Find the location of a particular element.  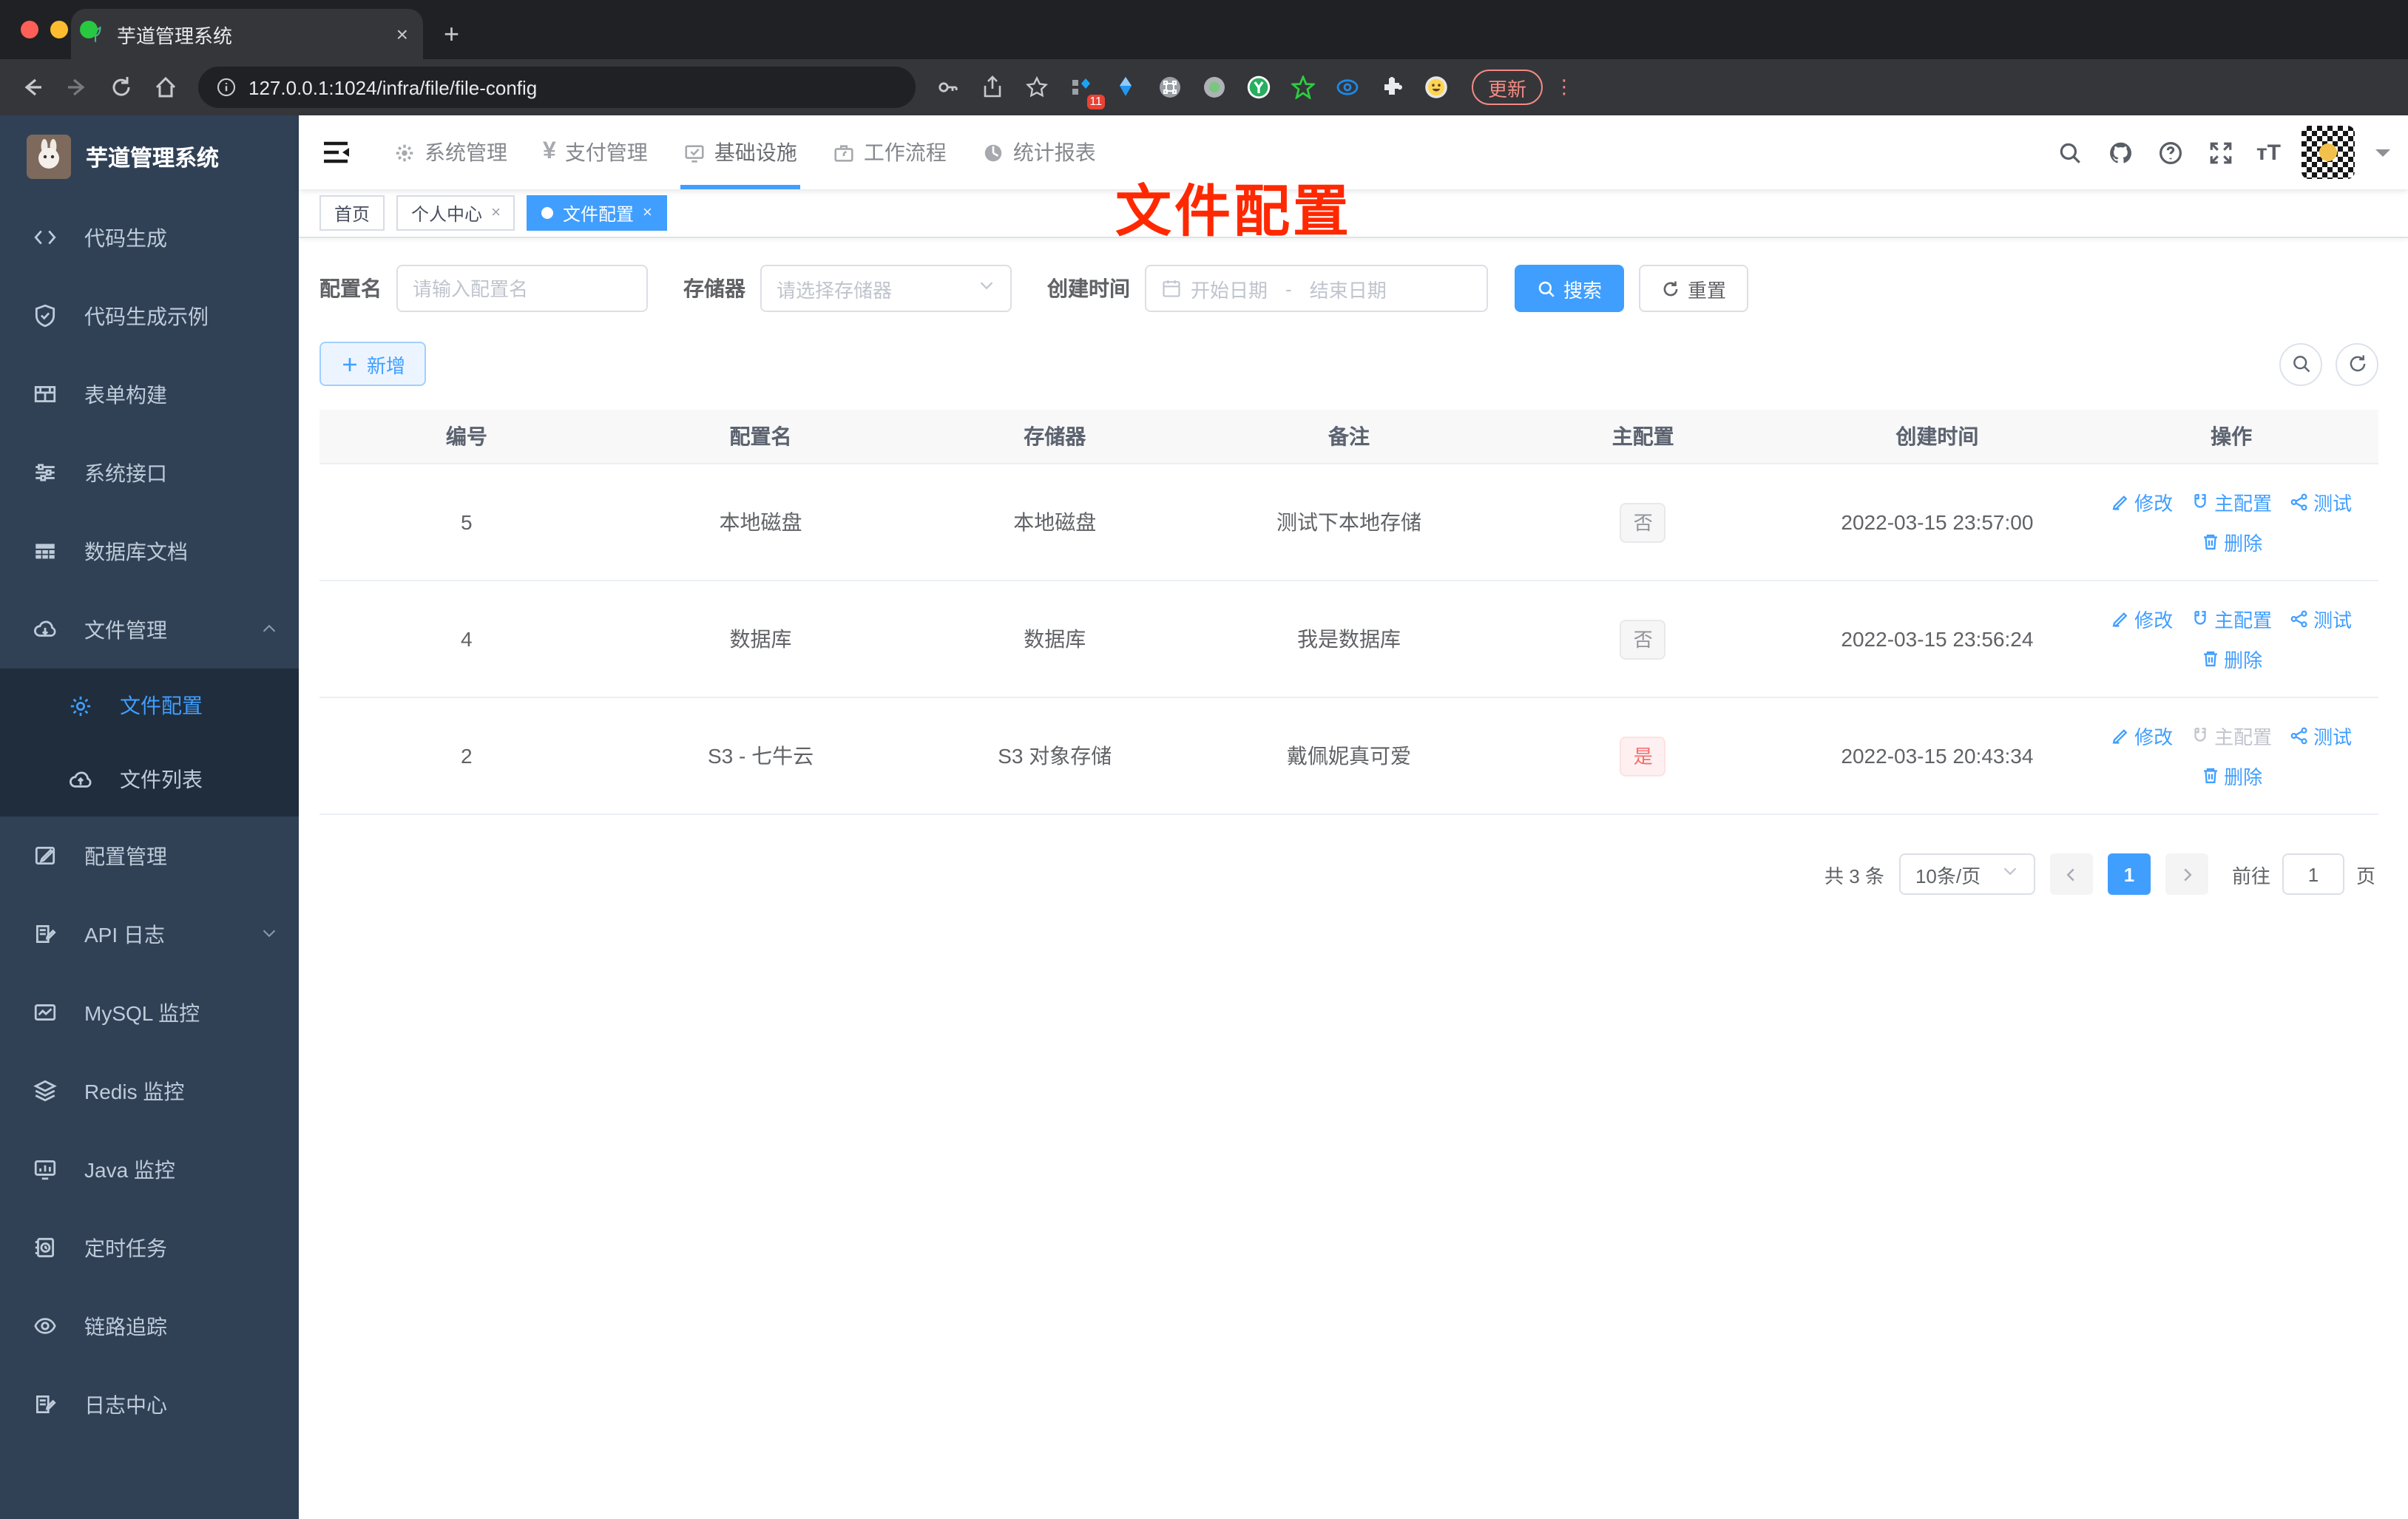

sidebar-item-file-config: 文件配置 is located at coordinates (149, 705).